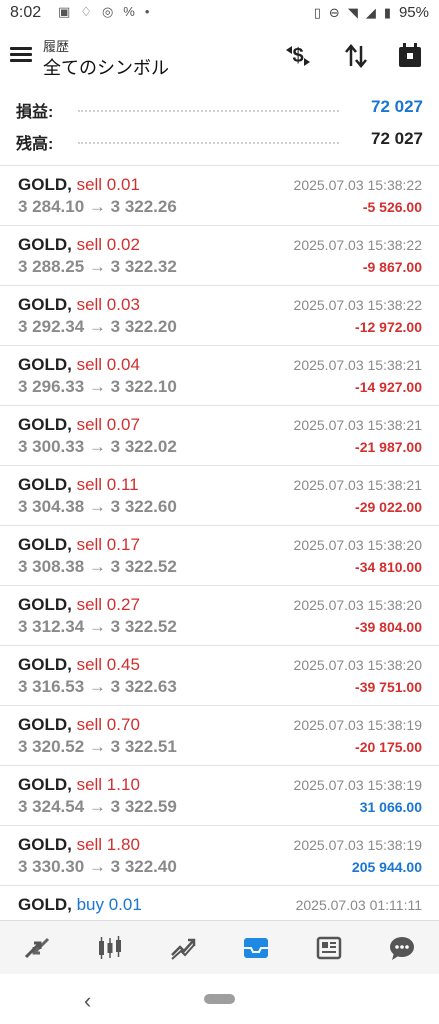 This screenshot has width=439, height=1024. Describe the element at coordinates (219, 999) in the screenshot. I see `home-pill` at that location.